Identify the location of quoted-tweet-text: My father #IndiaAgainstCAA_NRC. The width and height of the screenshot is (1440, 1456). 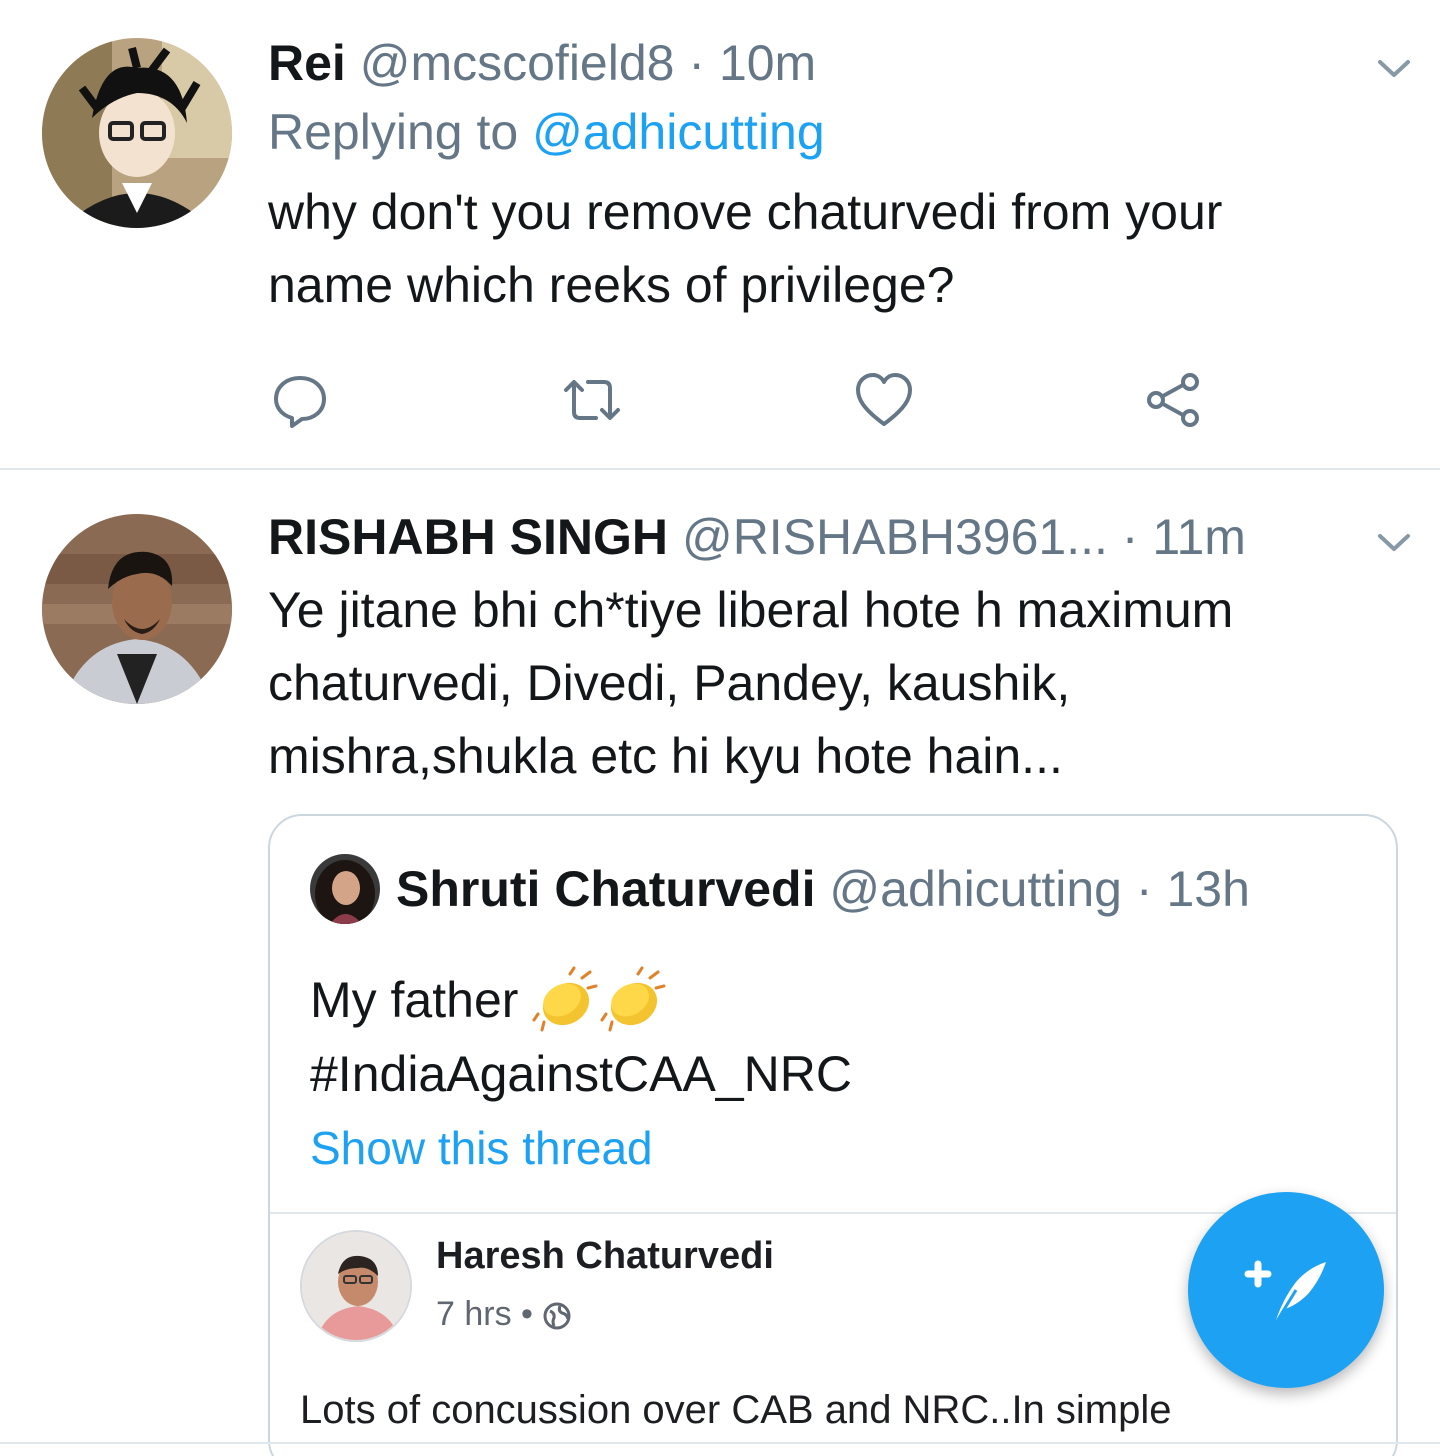
(581, 1037).